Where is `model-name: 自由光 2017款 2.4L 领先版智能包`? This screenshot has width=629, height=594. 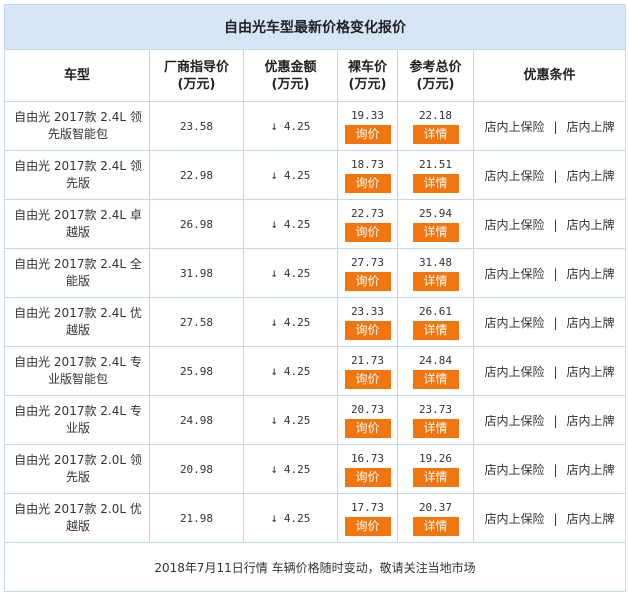 model-name: 自由光 2017款 2.4L 领先版智能包 is located at coordinates (77, 126).